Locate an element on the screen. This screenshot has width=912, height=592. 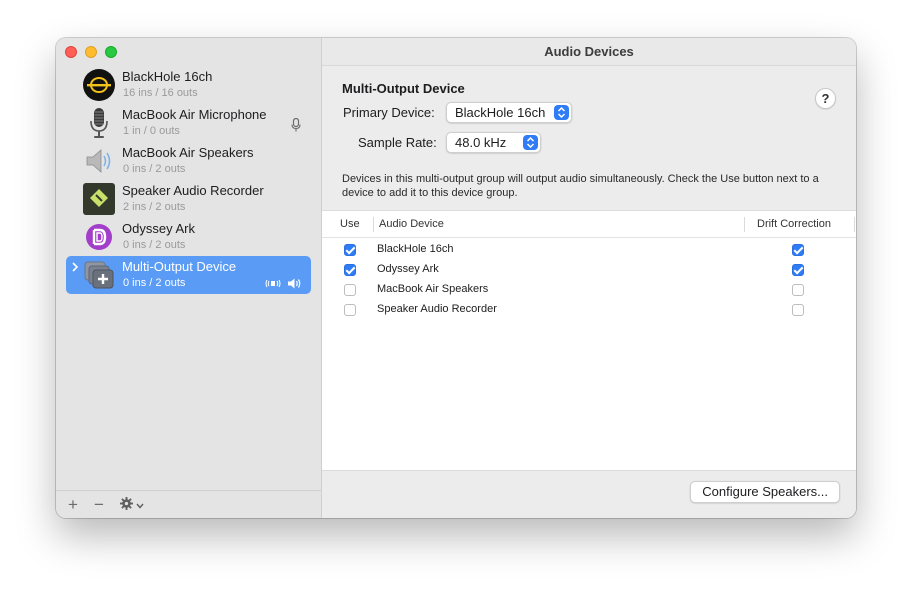
device-item-speaker-audio-recorder: Speaker Audio Recorder 2 ins / 2 outs is located at coordinates (188, 199).